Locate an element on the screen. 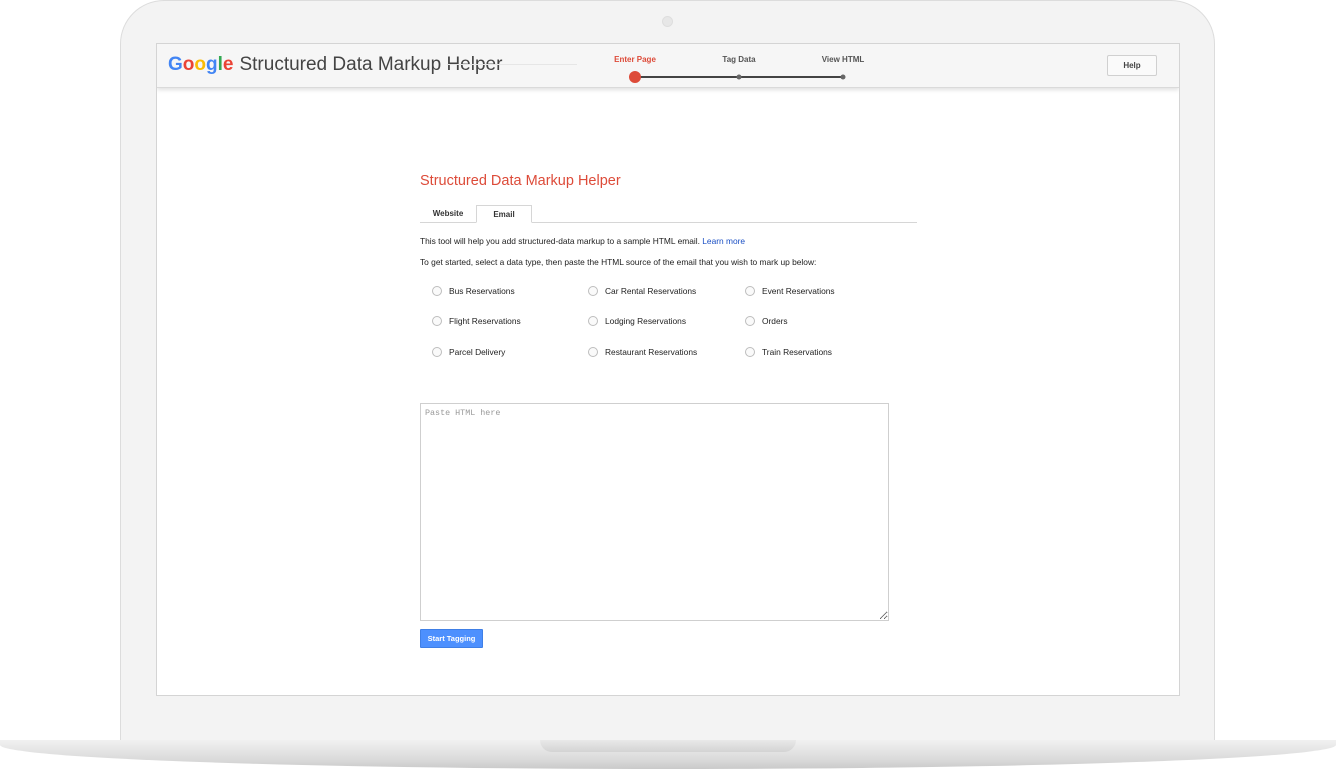  radio-restaurant-reservations: Restaurant Reservations is located at coordinates (642, 352).